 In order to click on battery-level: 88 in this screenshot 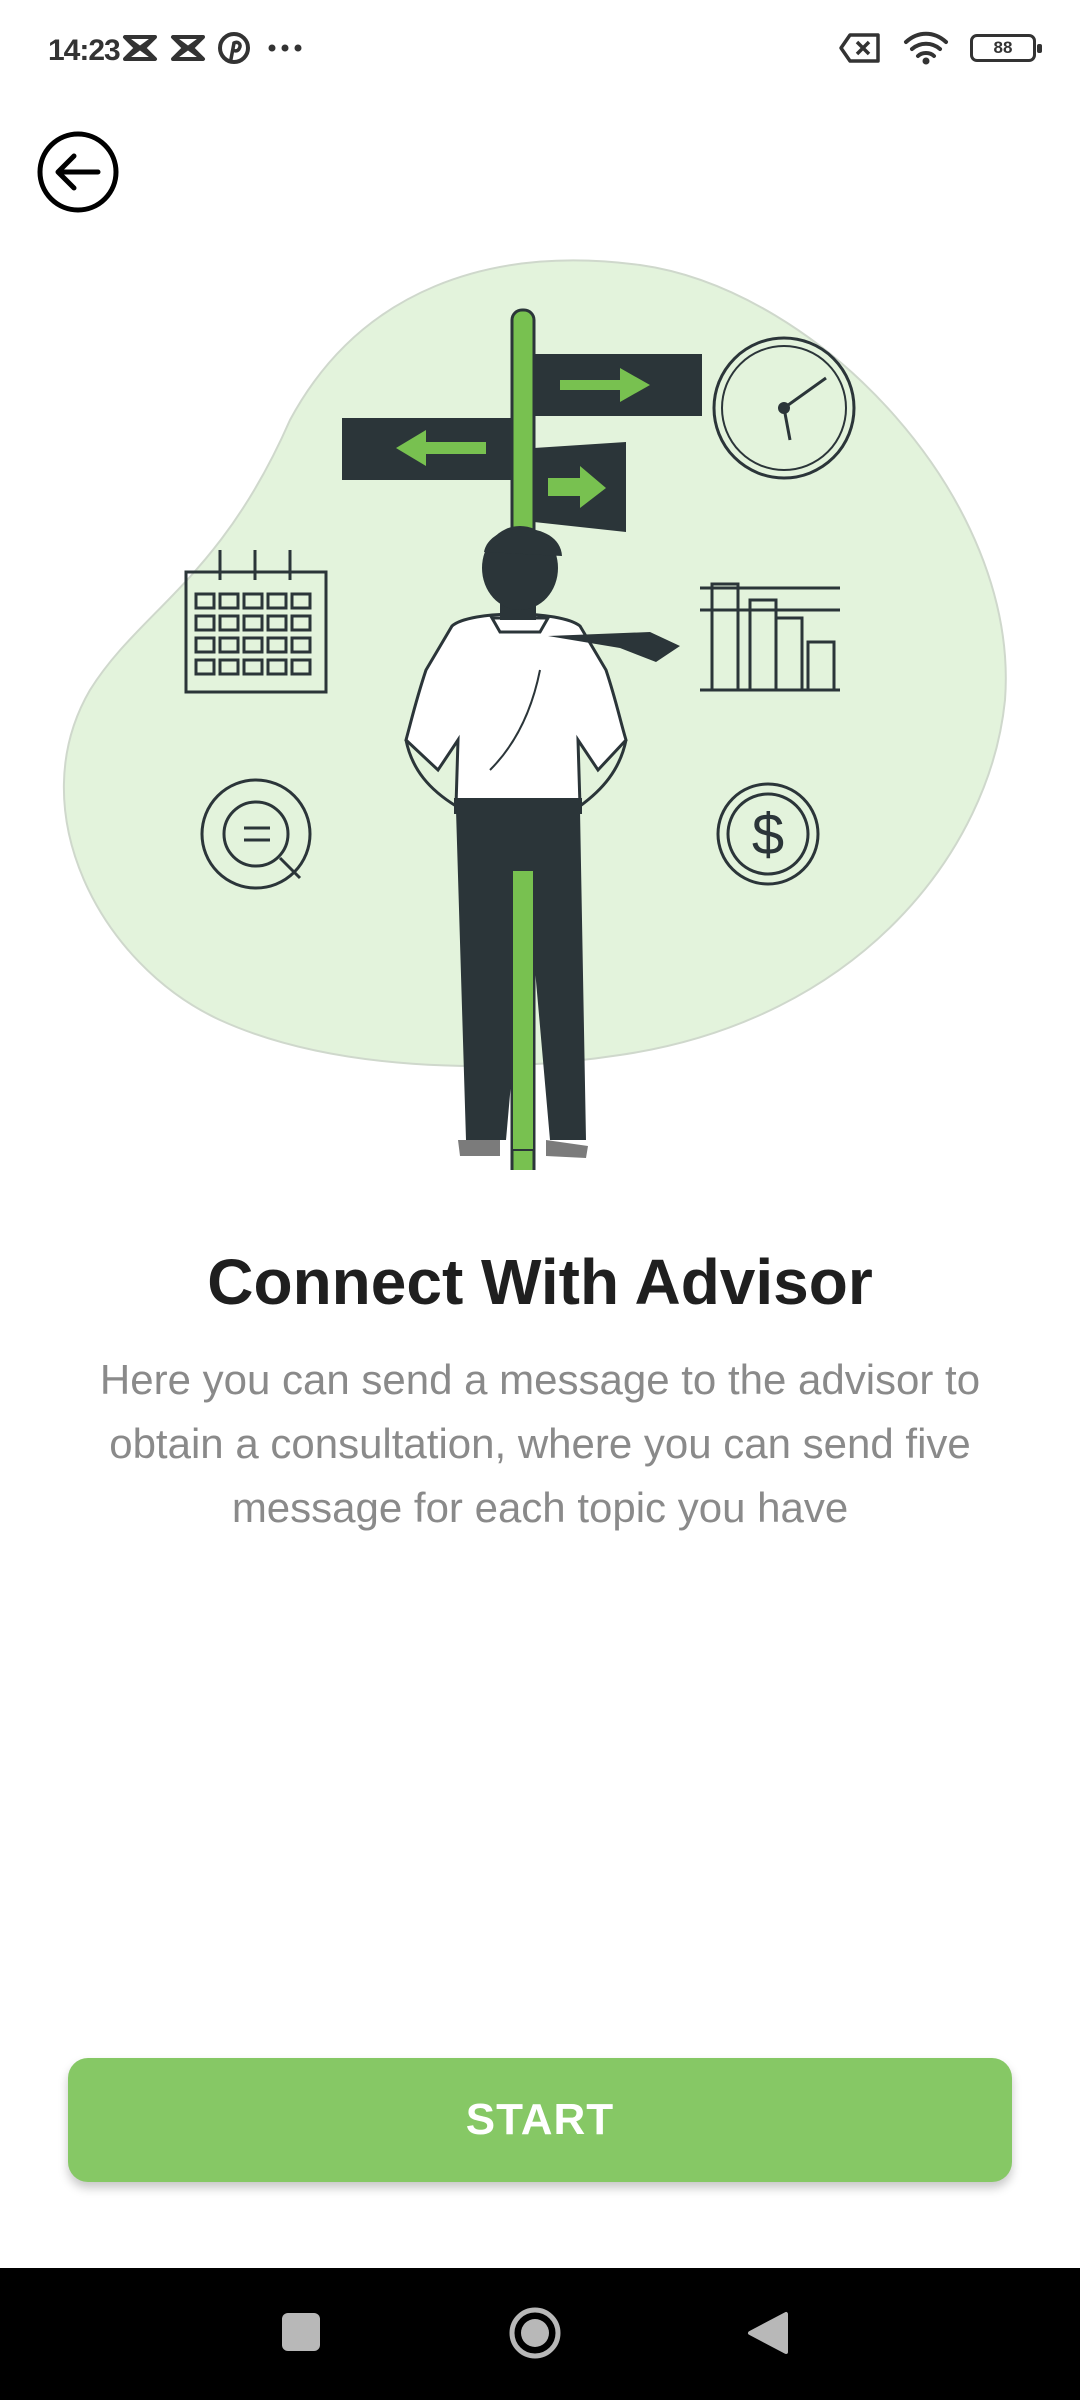, I will do `click(1003, 47)`.